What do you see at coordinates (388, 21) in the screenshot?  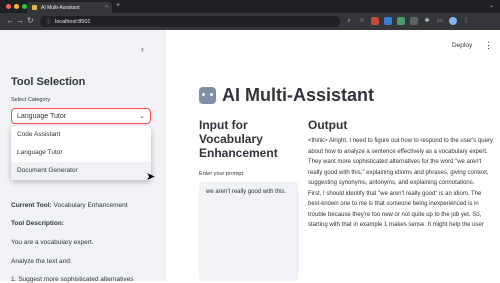 I see `extension-blue-icon` at bounding box center [388, 21].